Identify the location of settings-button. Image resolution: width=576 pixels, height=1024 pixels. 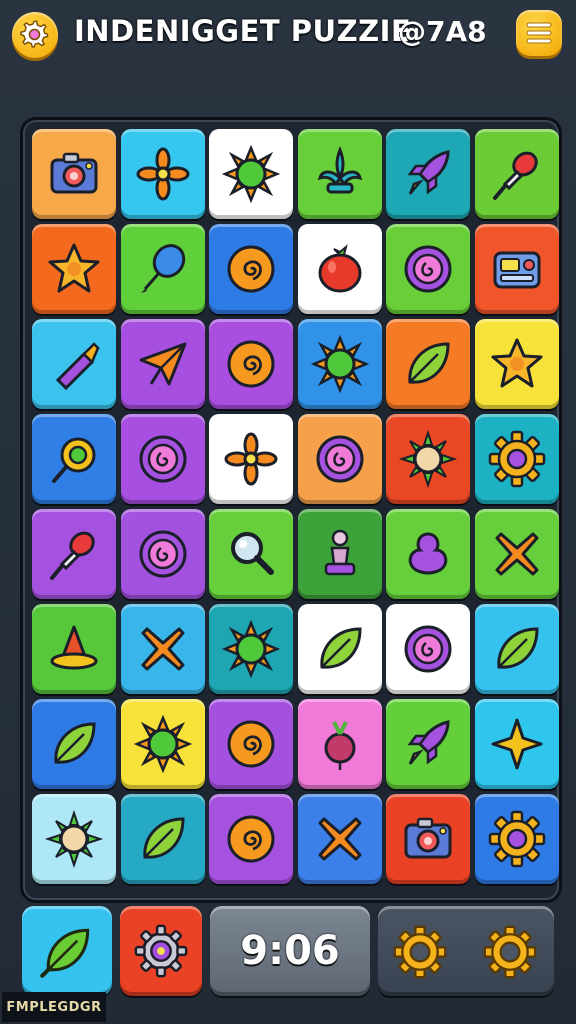
(35, 35).